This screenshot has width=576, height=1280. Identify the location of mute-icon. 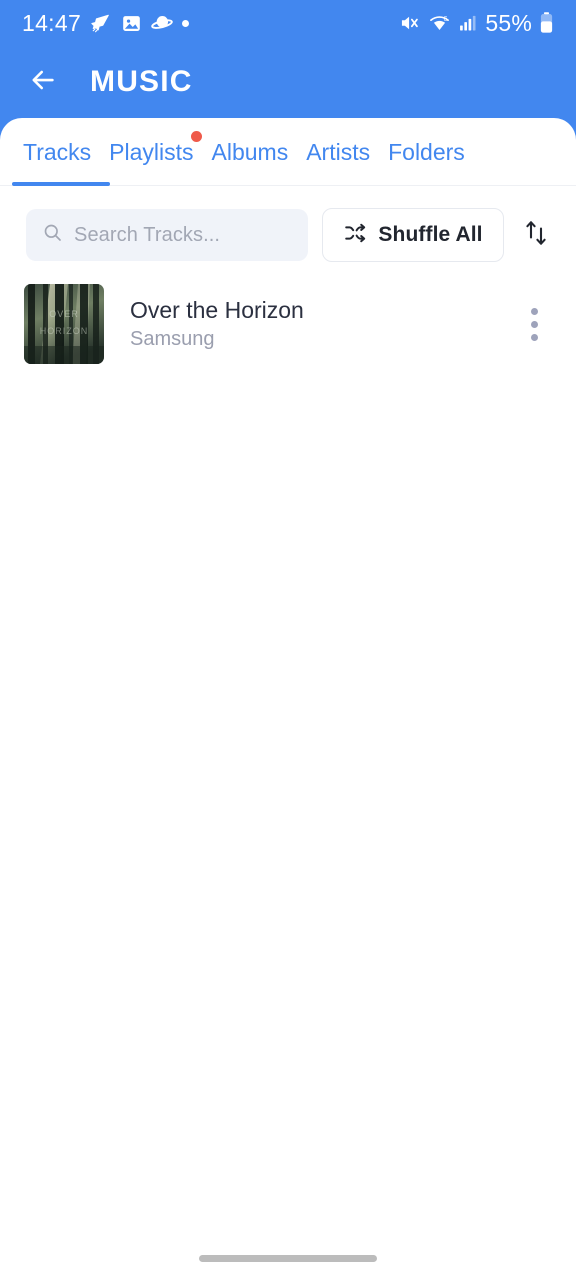
(410, 23).